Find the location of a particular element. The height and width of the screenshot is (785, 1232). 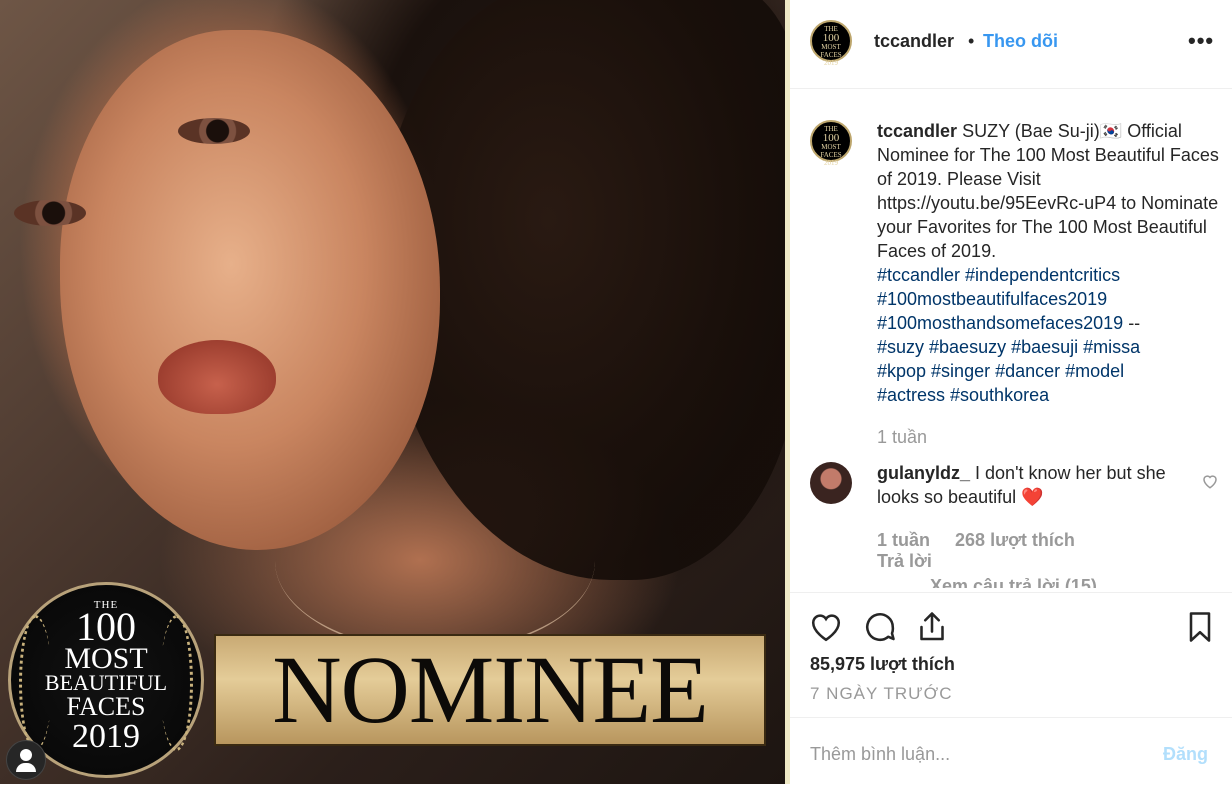

action-bar: 85,975 lượt thích 7 NGÀY TRƯỚC is located at coordinates (1011, 655).